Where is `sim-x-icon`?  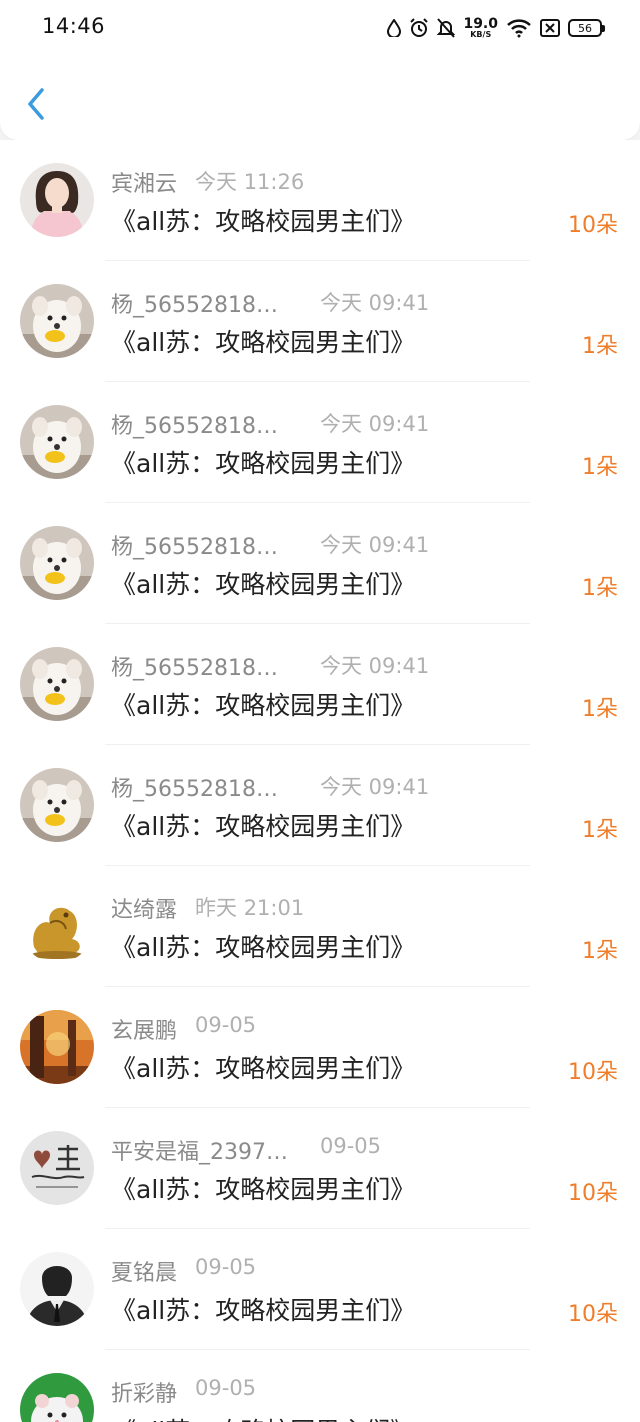
sim-x-icon is located at coordinates (550, 28).